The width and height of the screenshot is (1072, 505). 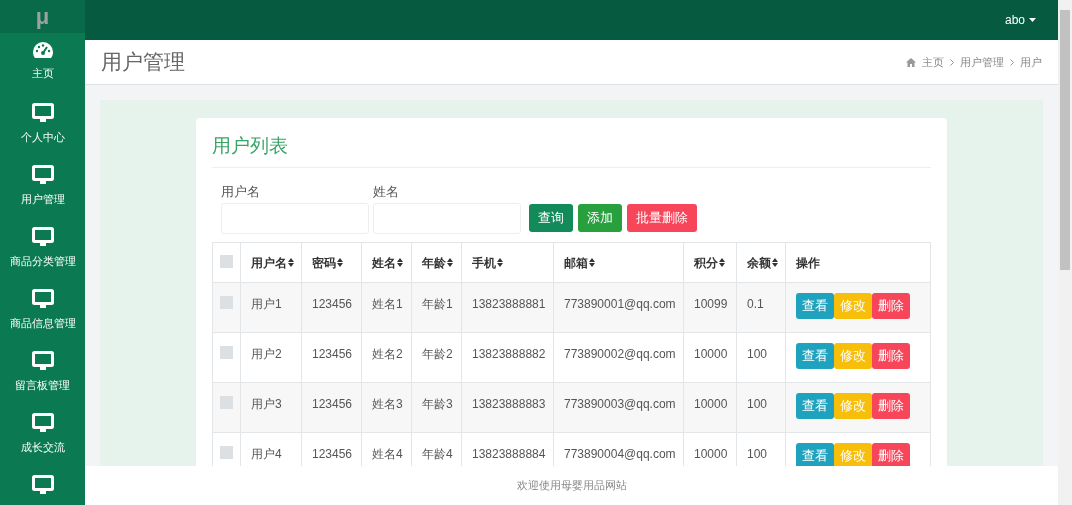 What do you see at coordinates (42, 374) in the screenshot?
I see `sidebar-item: 留言板管理` at bounding box center [42, 374].